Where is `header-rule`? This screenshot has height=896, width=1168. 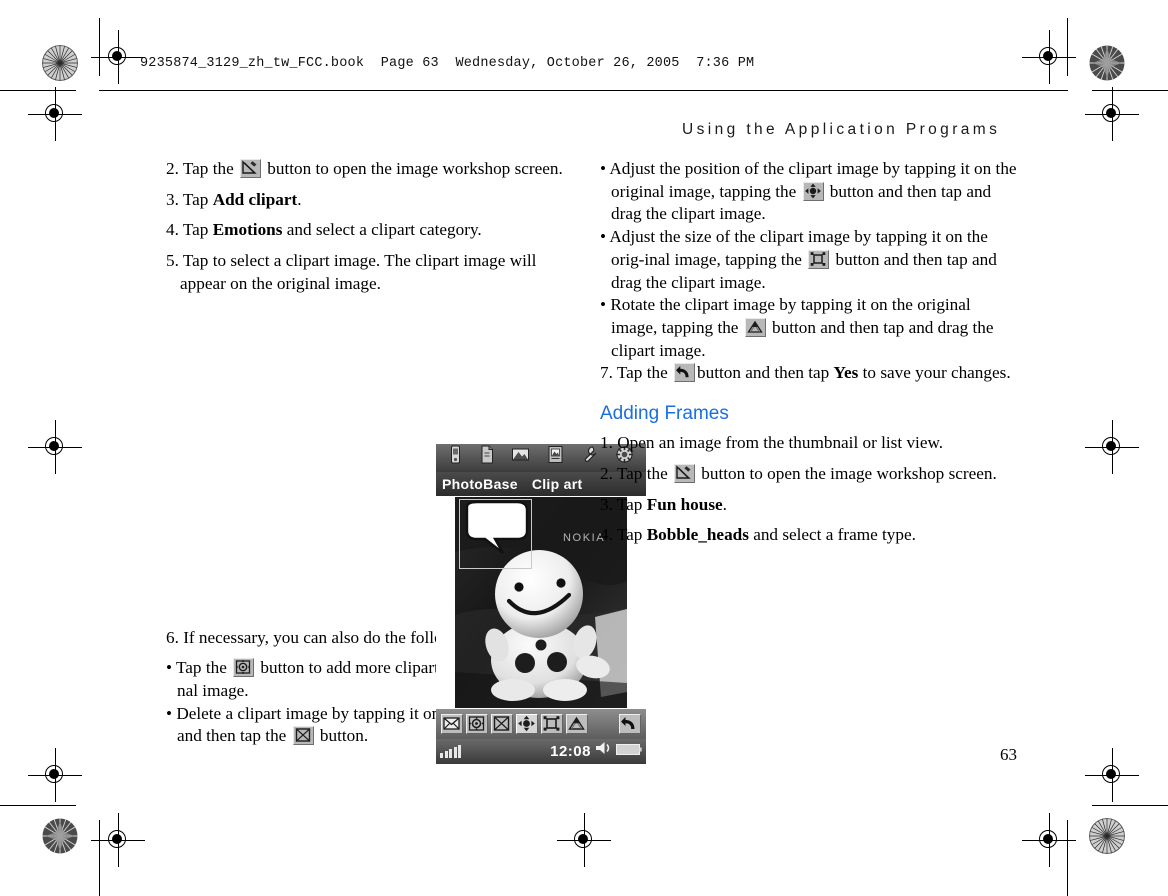
header-rule is located at coordinates (583, 91).